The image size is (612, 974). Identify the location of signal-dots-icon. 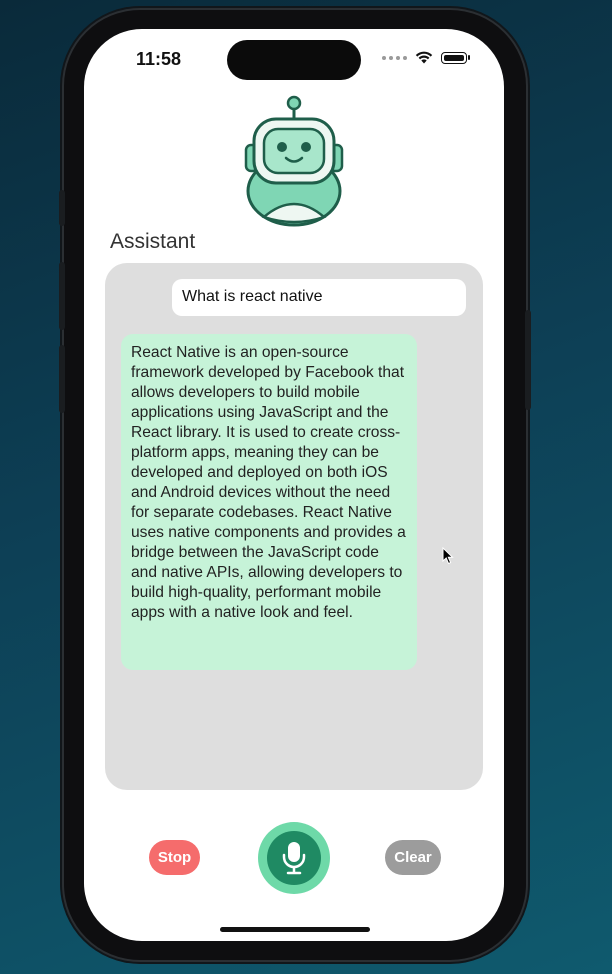
(394, 57).